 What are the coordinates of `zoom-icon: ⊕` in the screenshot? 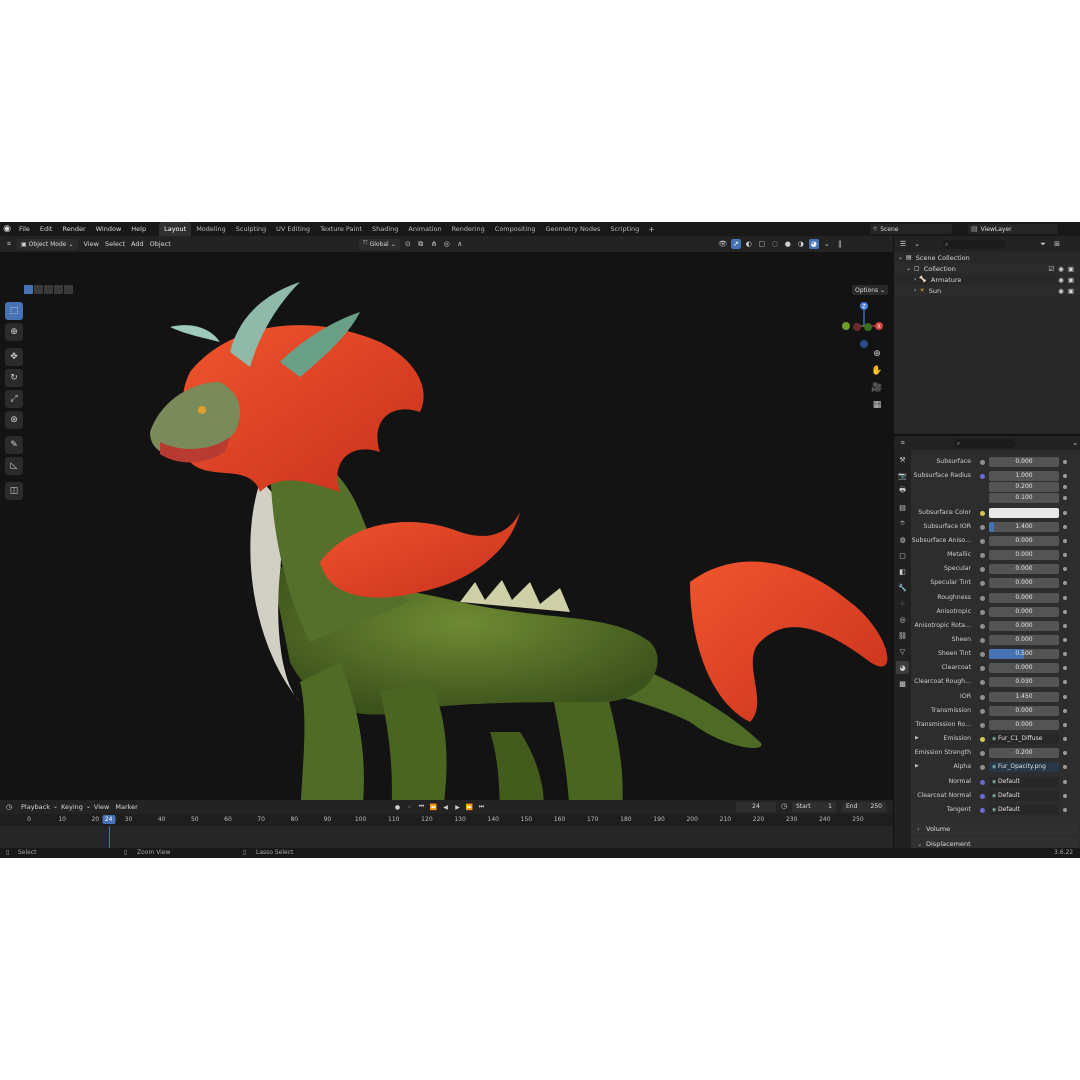 It's located at (877, 354).